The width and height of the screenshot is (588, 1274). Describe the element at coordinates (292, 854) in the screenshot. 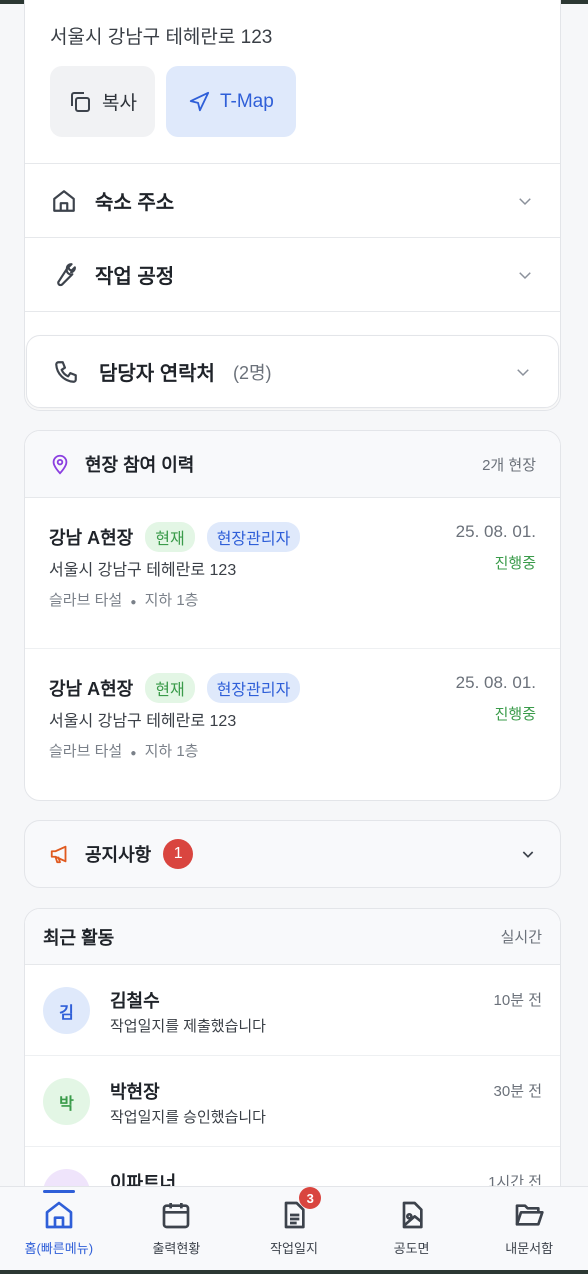

I see `notice-accordion: 공지사항 1` at that location.